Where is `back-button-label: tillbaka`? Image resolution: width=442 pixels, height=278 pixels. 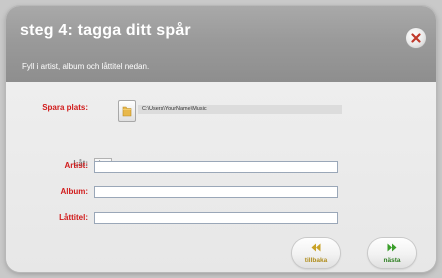
back-button-label: tillbaka is located at coordinates (316, 260).